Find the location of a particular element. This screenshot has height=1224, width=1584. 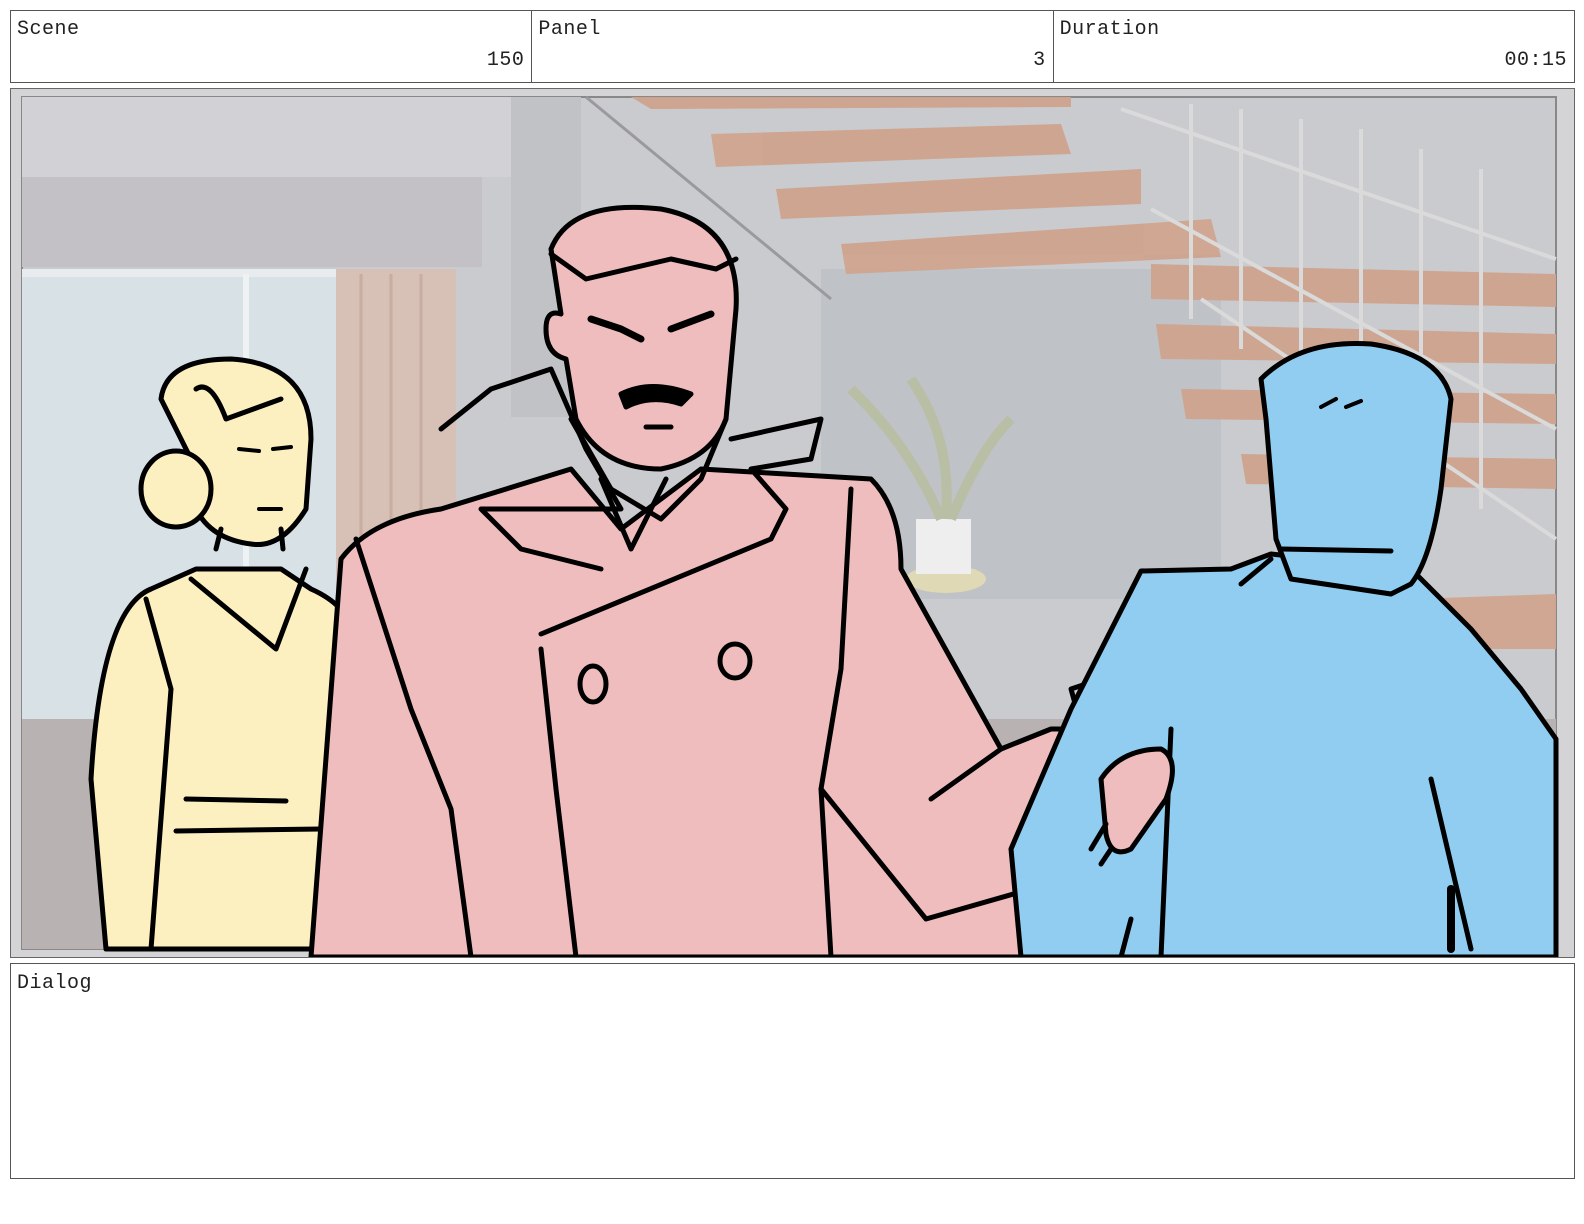

panel-label: Panel is located at coordinates (569, 29).